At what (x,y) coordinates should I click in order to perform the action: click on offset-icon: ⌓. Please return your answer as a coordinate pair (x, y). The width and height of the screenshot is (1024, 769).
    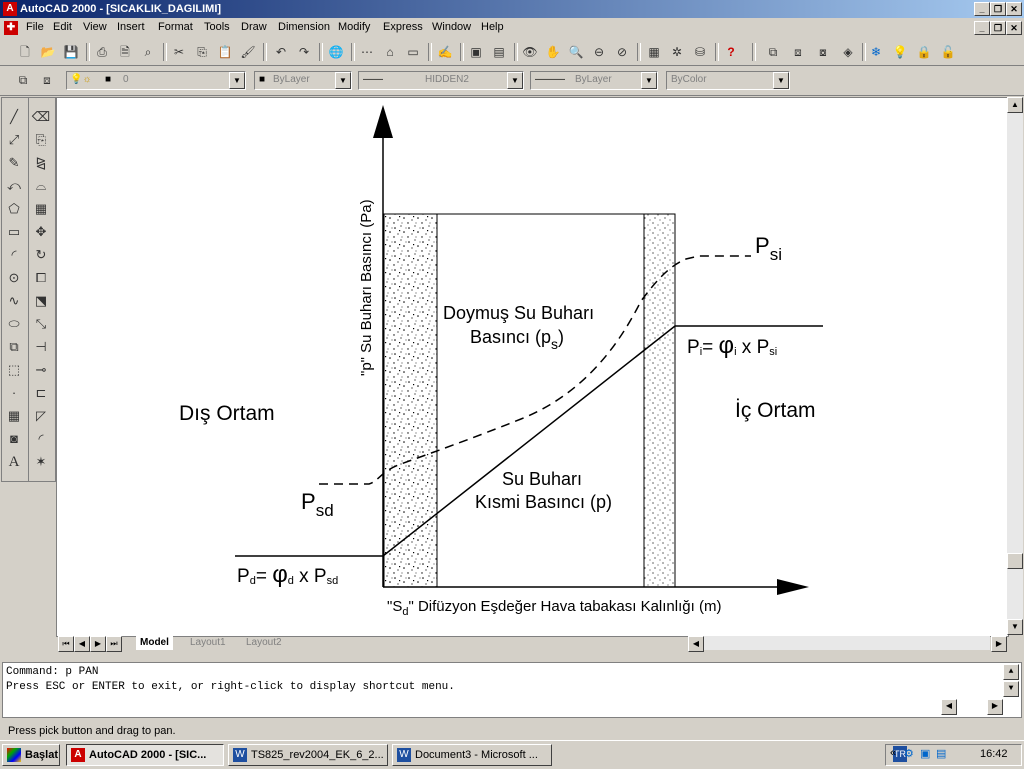
    Looking at the image, I should click on (41, 186).